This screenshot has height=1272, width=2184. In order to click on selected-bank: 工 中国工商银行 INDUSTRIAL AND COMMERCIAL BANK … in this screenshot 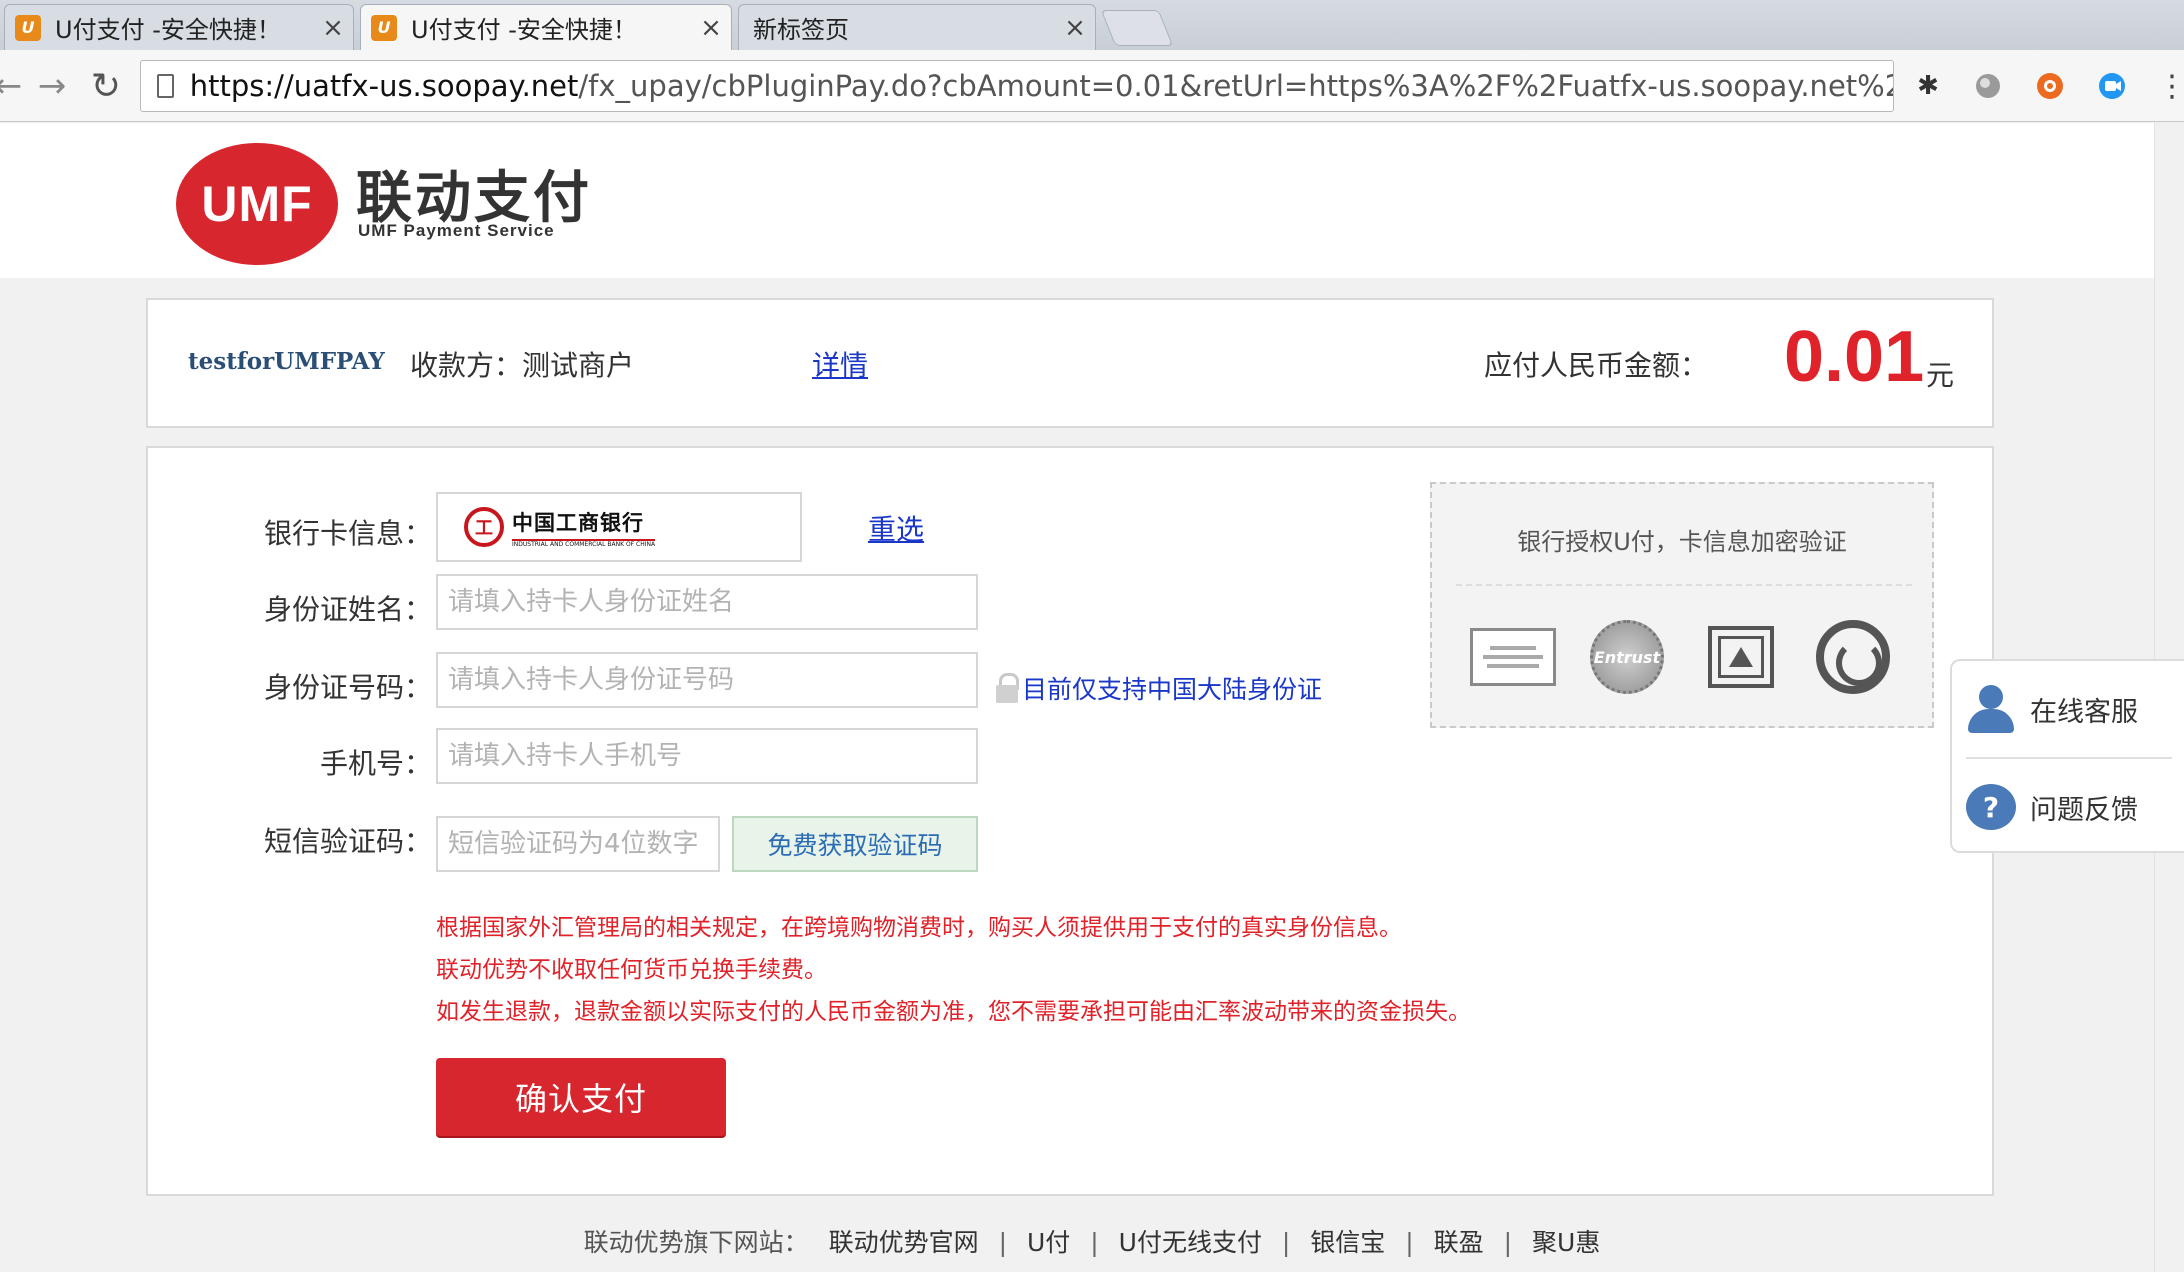, I will do `click(619, 527)`.